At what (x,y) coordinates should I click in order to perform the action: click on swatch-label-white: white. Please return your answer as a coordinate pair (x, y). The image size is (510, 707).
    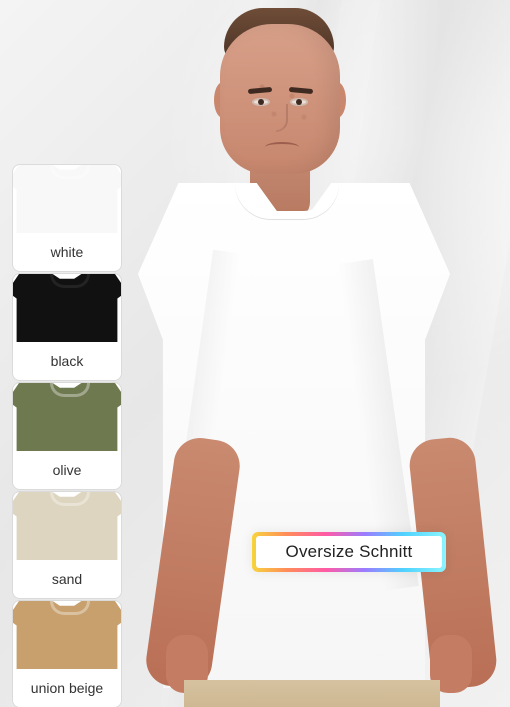
    Looking at the image, I should click on (67, 252).